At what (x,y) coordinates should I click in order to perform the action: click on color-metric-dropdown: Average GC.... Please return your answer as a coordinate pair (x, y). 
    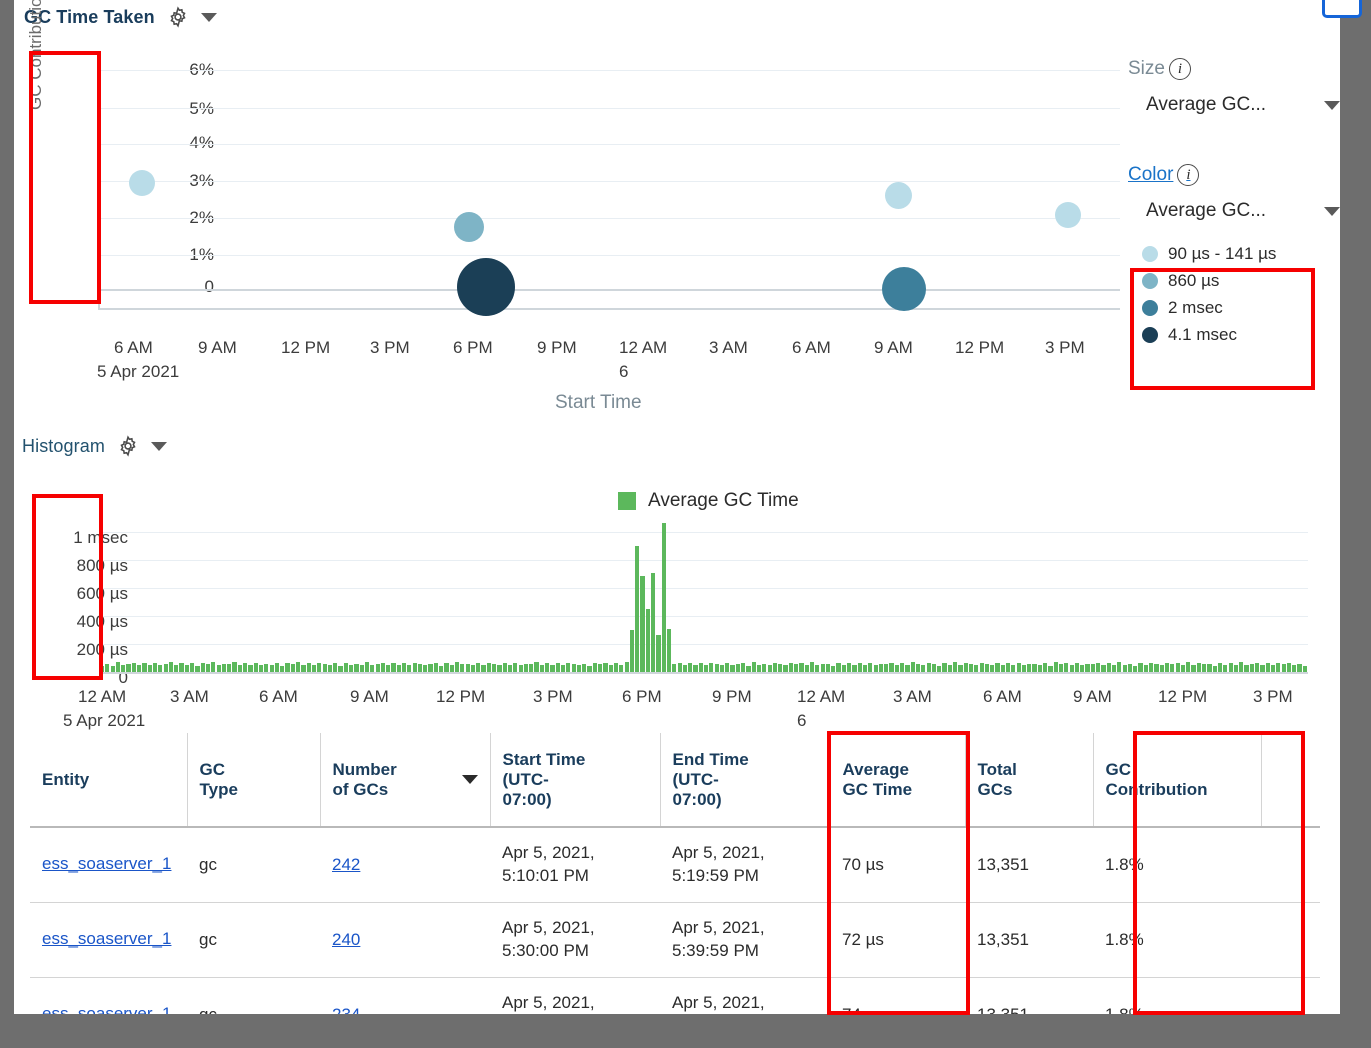
    Looking at the image, I should click on (1234, 211).